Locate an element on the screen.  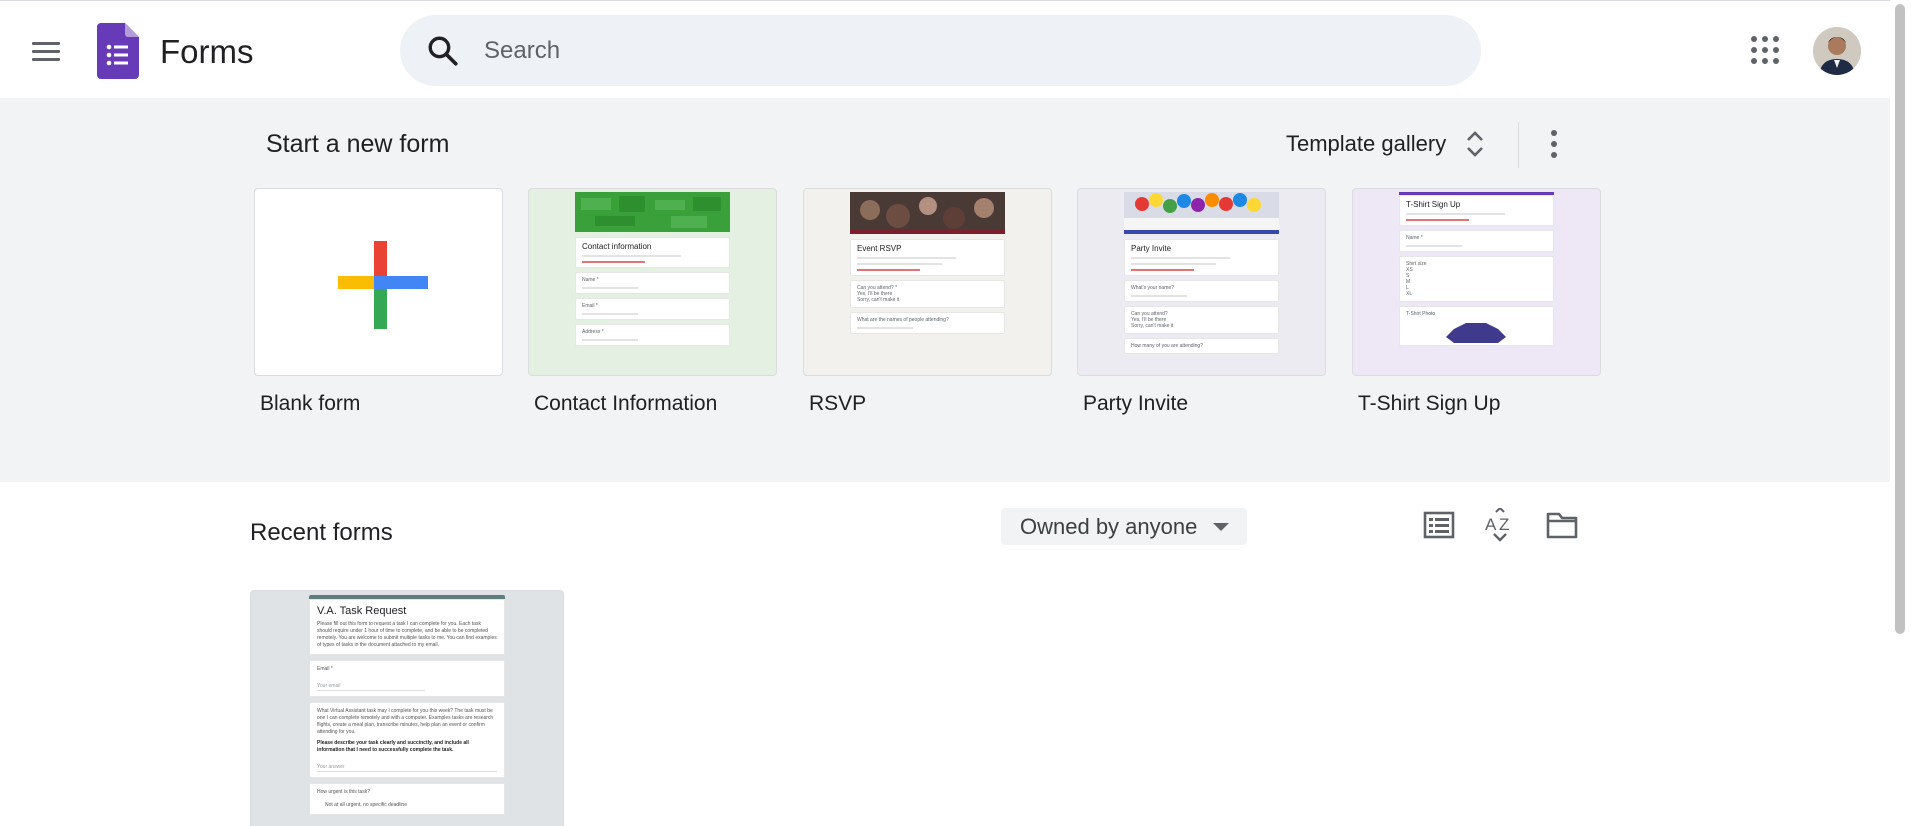
plus-icon is located at coordinates (383, 285).